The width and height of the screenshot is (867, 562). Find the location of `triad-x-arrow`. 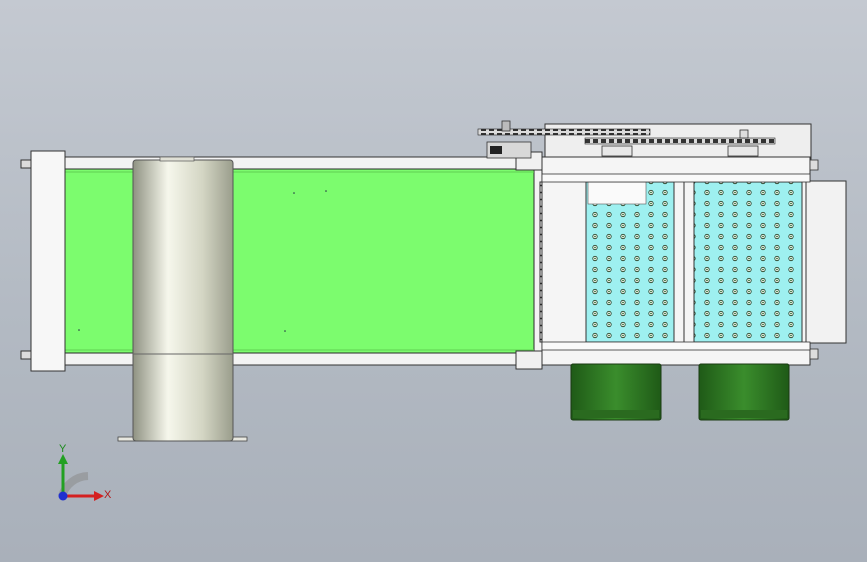

triad-x-arrow is located at coordinates (99, 496).